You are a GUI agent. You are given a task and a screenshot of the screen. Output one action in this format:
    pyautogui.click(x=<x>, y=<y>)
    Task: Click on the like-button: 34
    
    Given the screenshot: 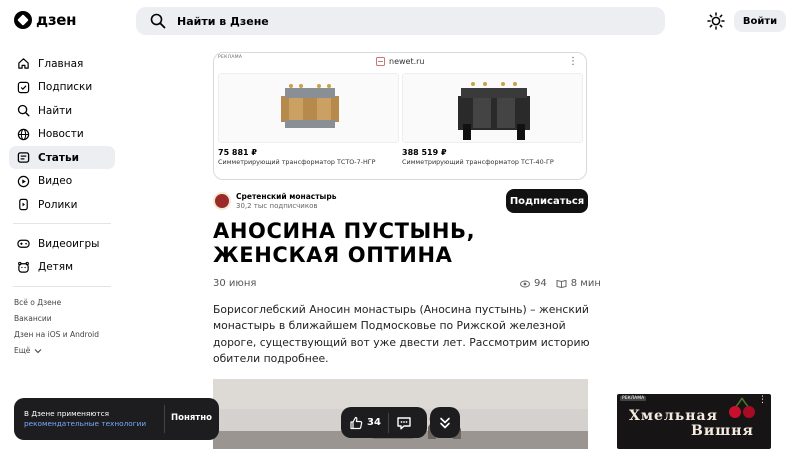 What is the action you would take?
    pyautogui.click(x=361, y=423)
    